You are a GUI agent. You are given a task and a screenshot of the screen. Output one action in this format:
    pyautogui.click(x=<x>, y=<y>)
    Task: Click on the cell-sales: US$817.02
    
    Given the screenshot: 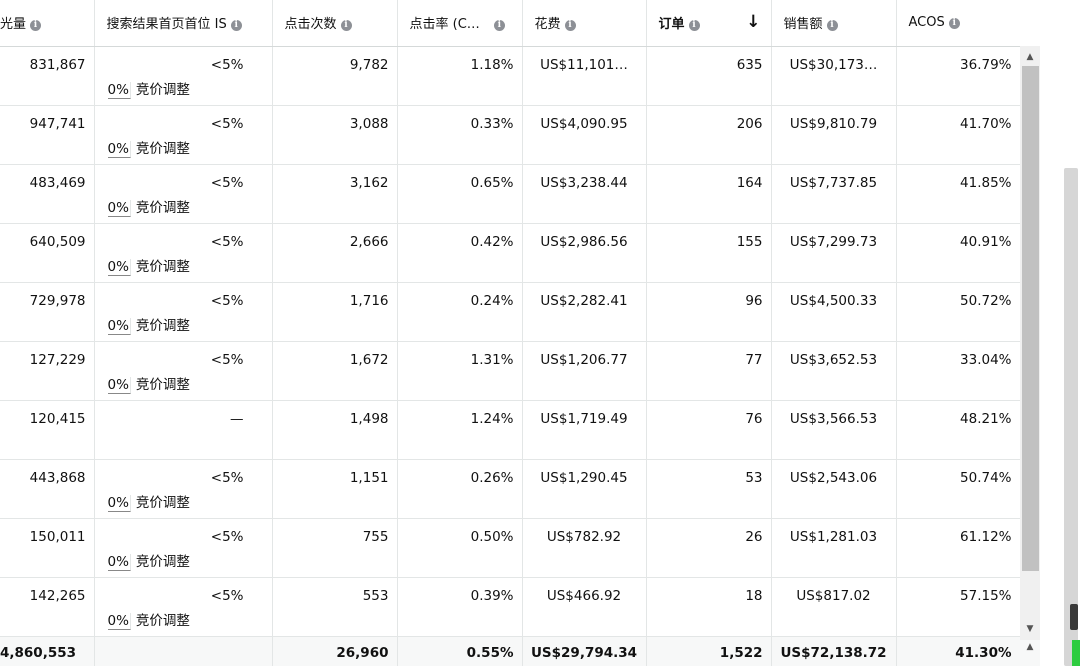 What is the action you would take?
    pyautogui.click(x=834, y=607)
    